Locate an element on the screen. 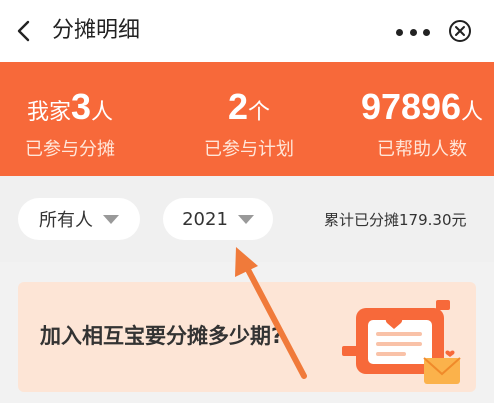 Image resolution: width=494 pixels, height=403 pixels. stat-helped: 97896人 已帮助人数 is located at coordinates (422, 124).